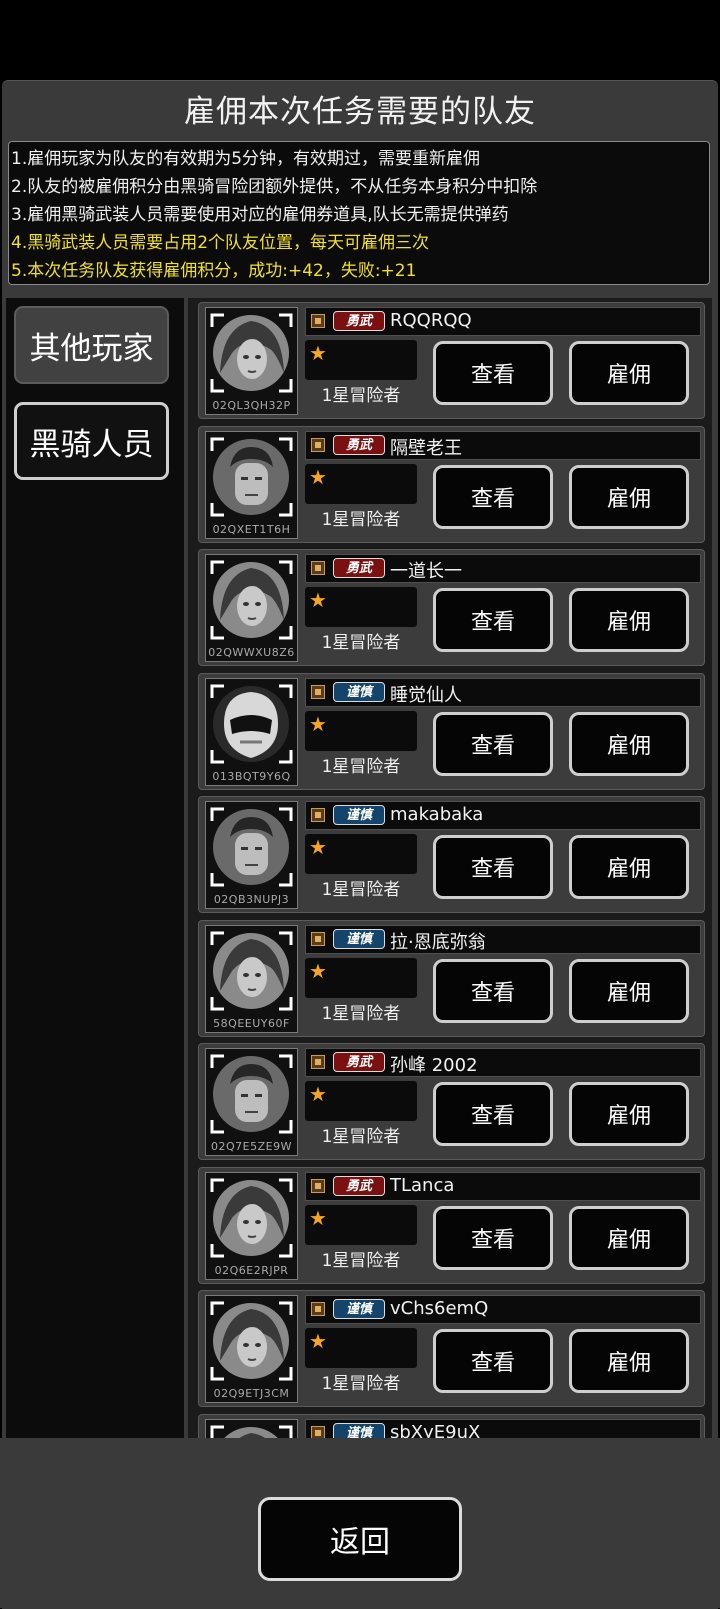 The image size is (720, 1609). I want to click on player-id: 02QWWXU8Z6, so click(251, 652).